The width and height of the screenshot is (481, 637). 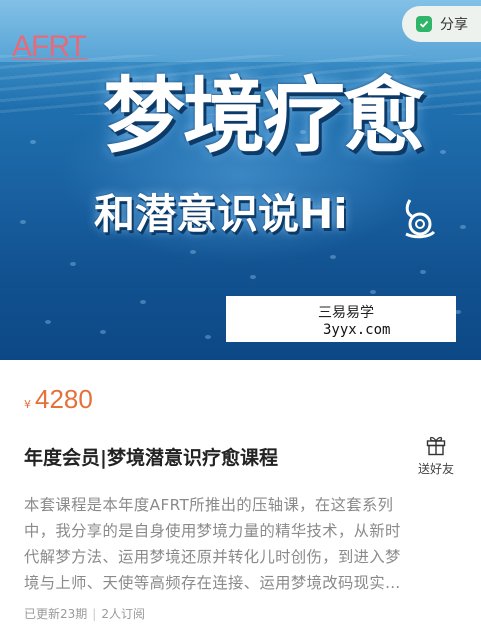 I want to click on currency-symbol: ¥, so click(x=27, y=404).